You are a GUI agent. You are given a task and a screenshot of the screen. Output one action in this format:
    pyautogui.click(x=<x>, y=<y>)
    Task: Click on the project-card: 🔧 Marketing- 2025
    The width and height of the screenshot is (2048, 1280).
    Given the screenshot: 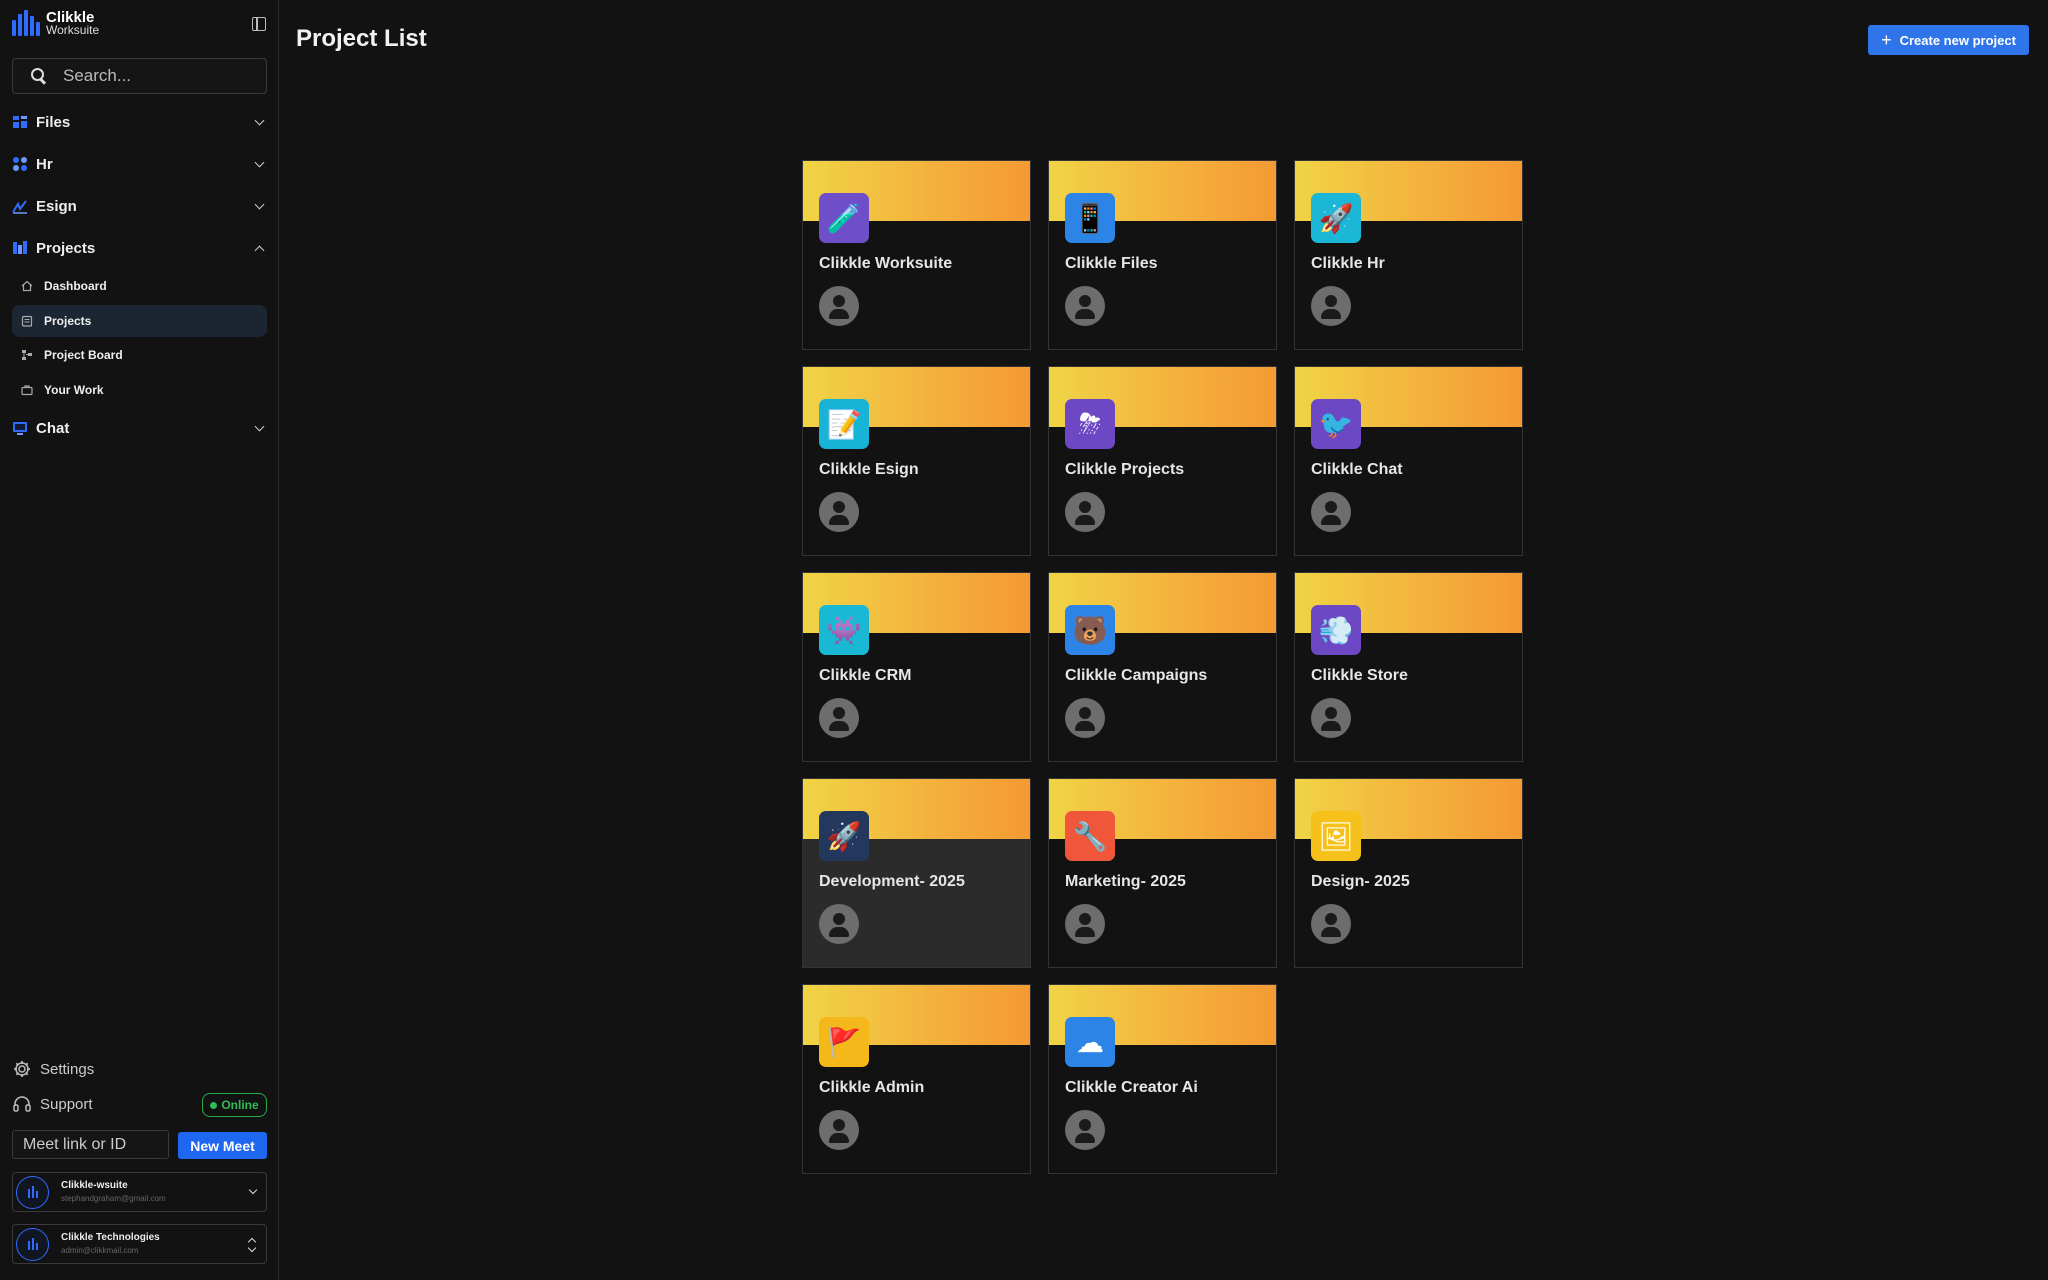 What is the action you would take?
    pyautogui.click(x=1162, y=873)
    